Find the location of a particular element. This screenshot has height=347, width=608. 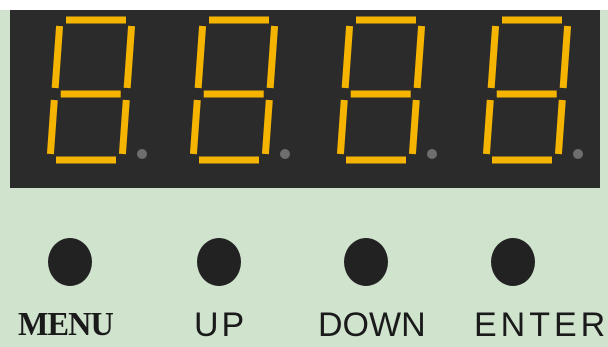

up-label: UP is located at coordinates (221, 325).